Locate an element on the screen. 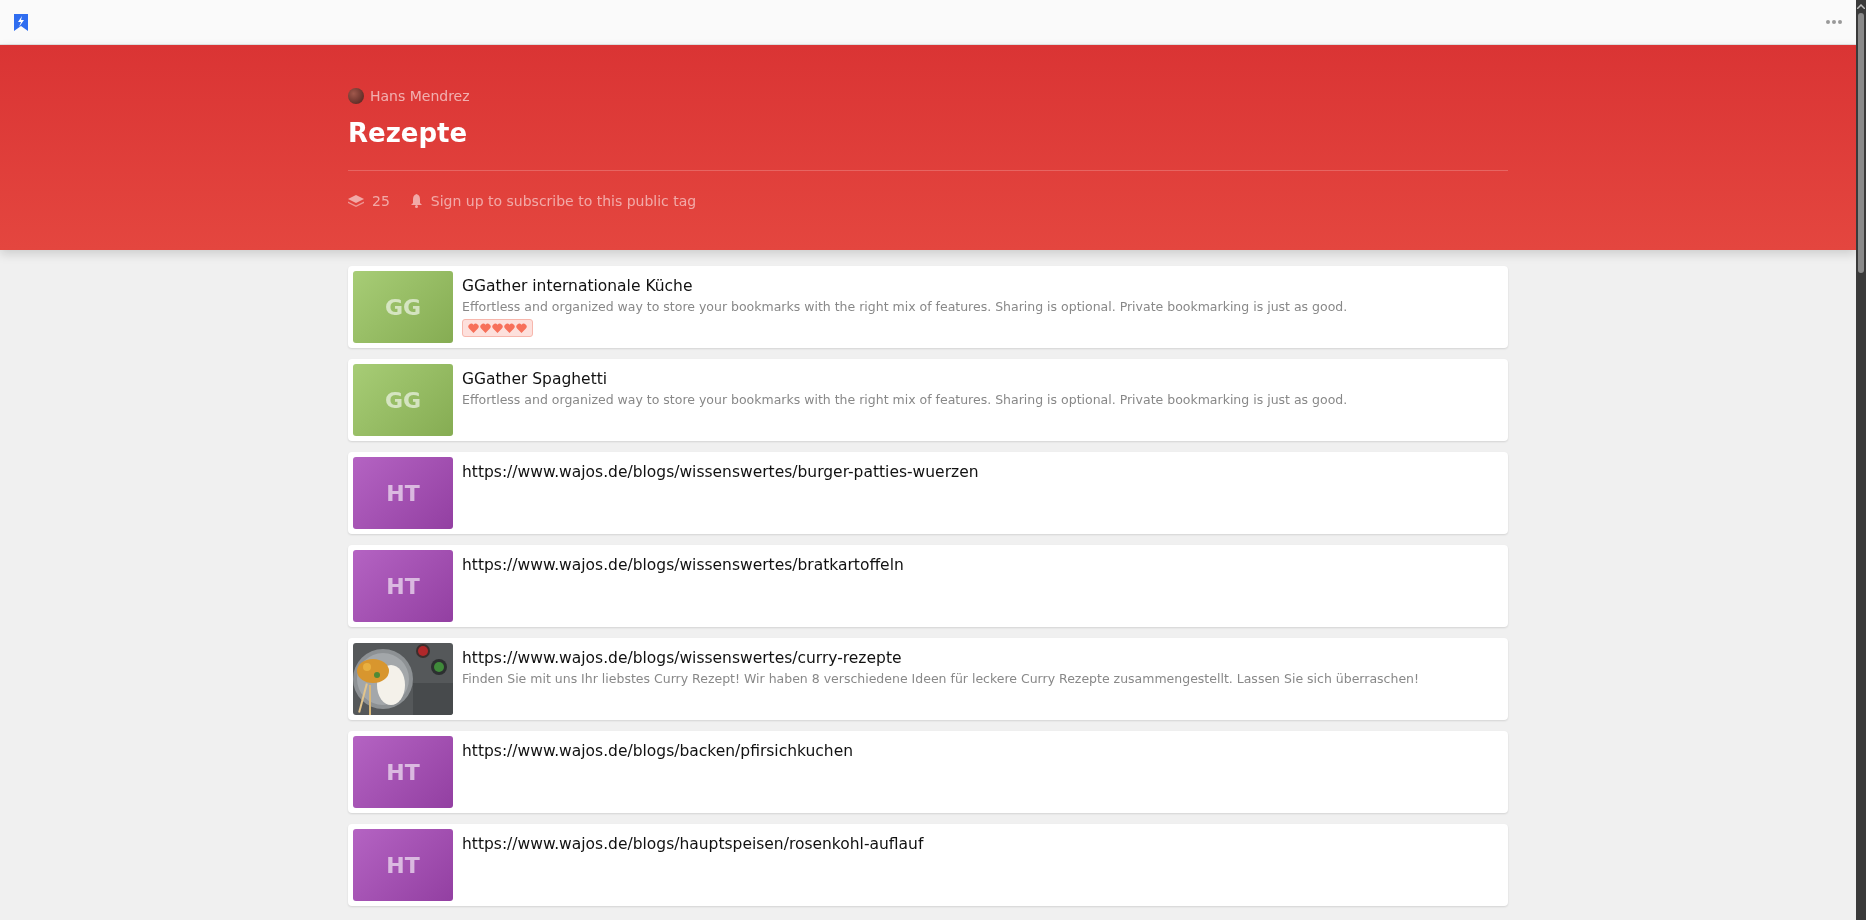  bookmark-card: HT https://www.wajos.de/blogs/wissenswertes/burger-patties-wuerzen is located at coordinates (928, 493).